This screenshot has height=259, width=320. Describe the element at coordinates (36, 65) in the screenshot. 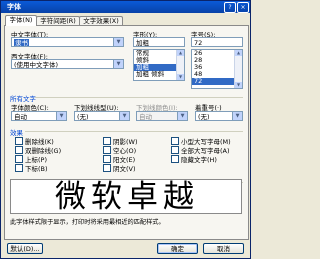

I see `western-font-value: (使用中文字体)` at that location.